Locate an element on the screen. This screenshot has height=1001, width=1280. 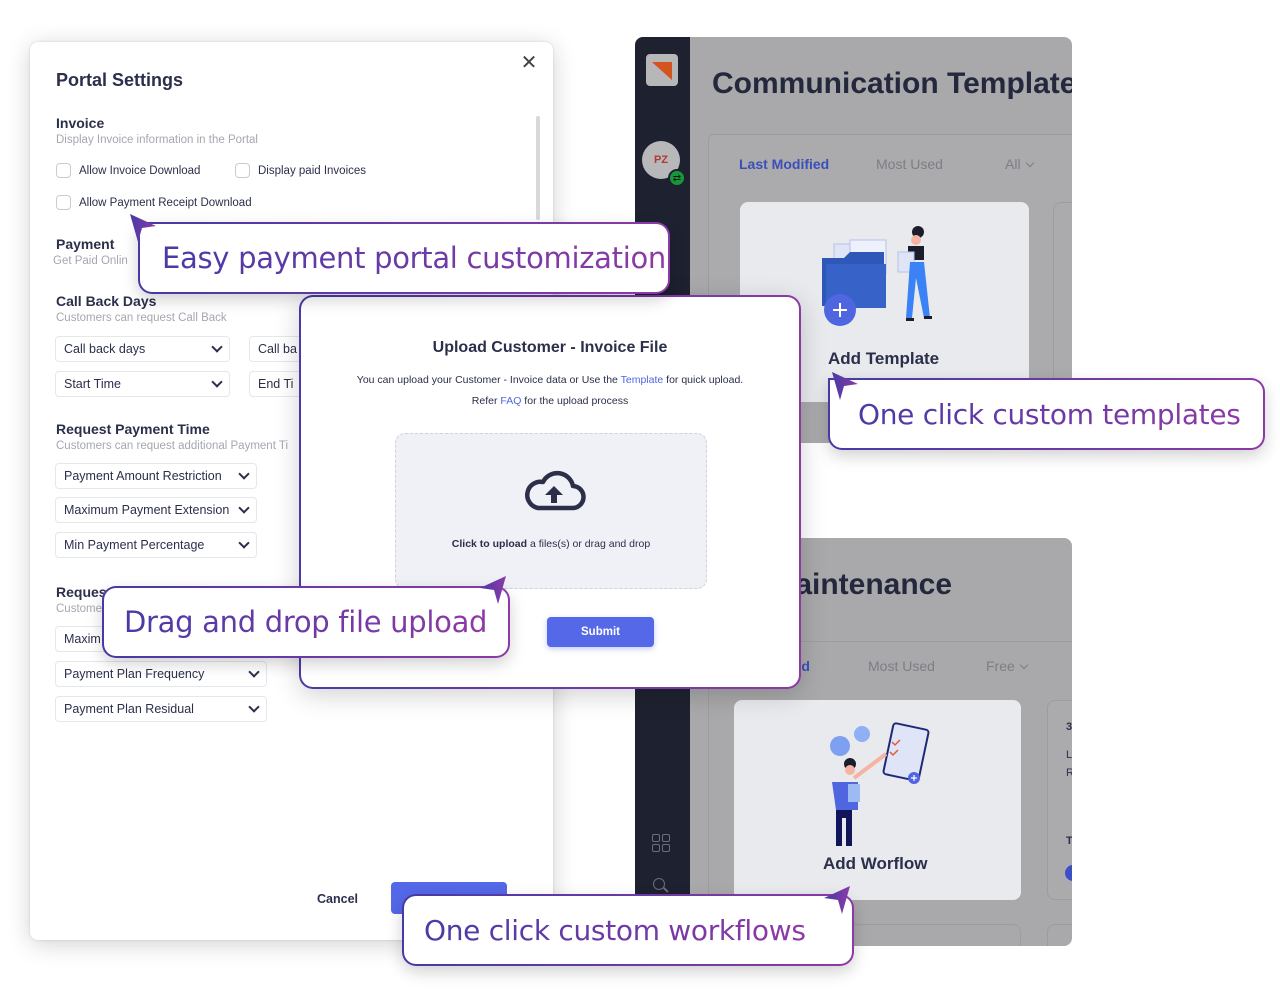
cloud-upload-icon is located at coordinates (555, 490).